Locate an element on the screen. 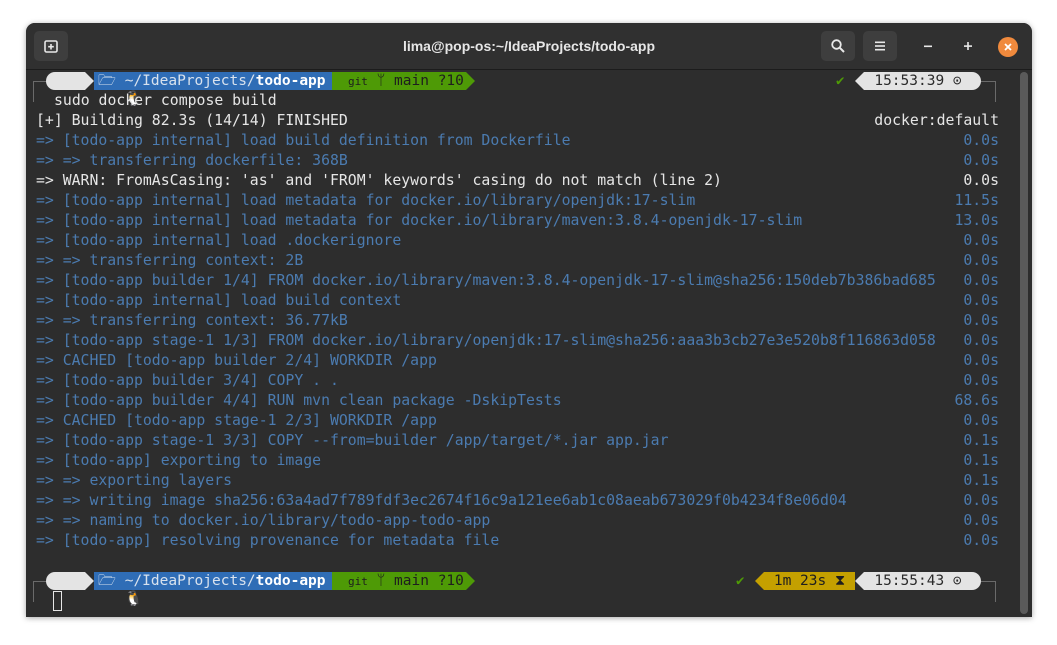 The image size is (1057, 645). hourglass-icon: ⧗ is located at coordinates (840, 581).